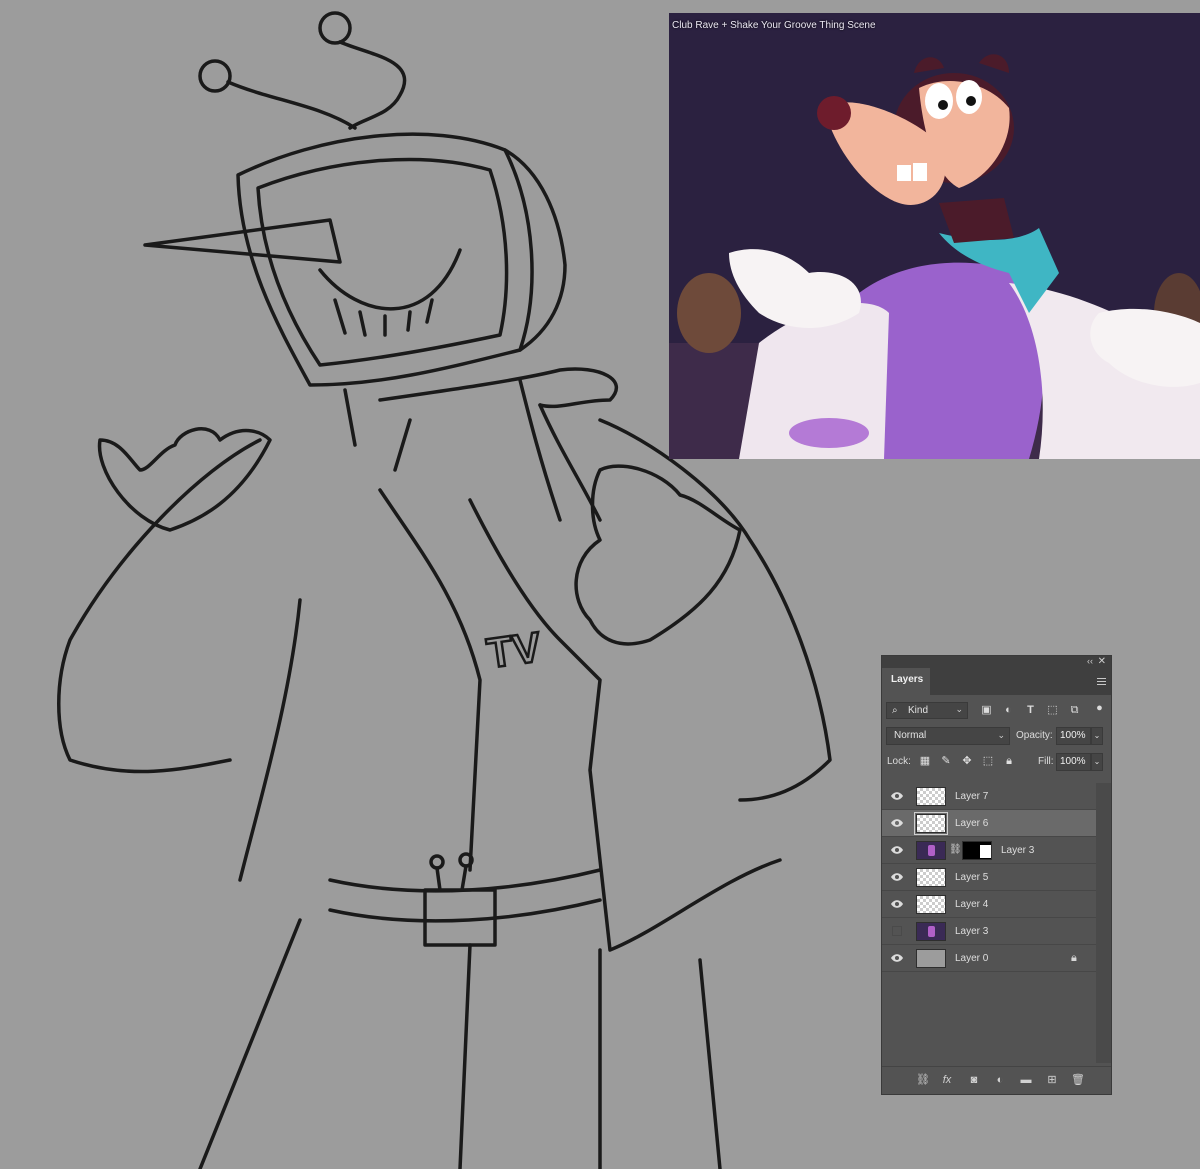  What do you see at coordinates (996, 681) in the screenshot?
I see `panel-tabbar: Layers` at bounding box center [996, 681].